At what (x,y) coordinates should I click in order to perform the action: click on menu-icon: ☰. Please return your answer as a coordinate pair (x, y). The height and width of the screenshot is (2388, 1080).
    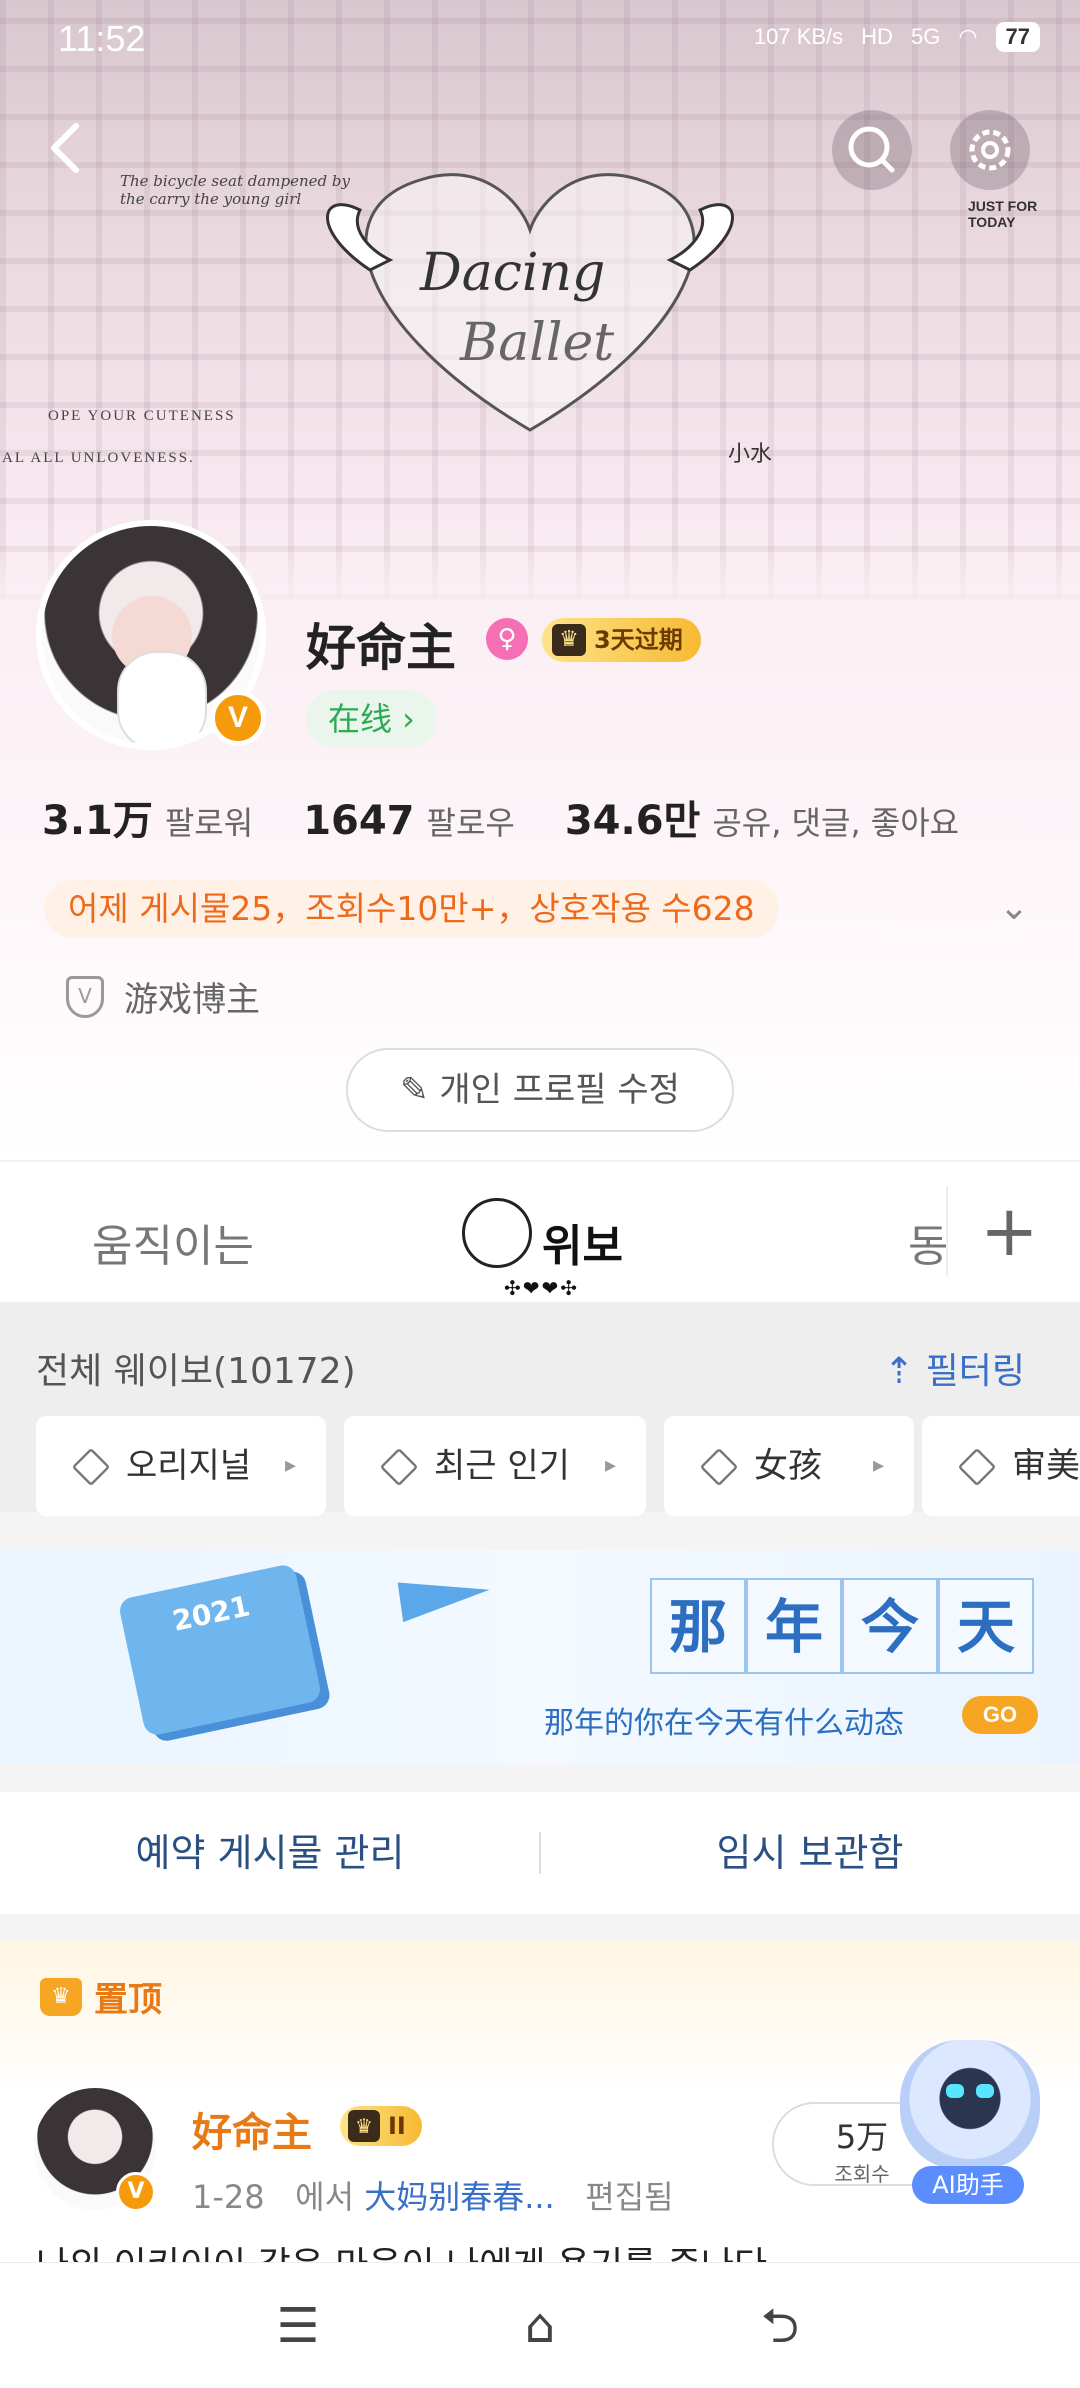
    Looking at the image, I should click on (298, 2326).